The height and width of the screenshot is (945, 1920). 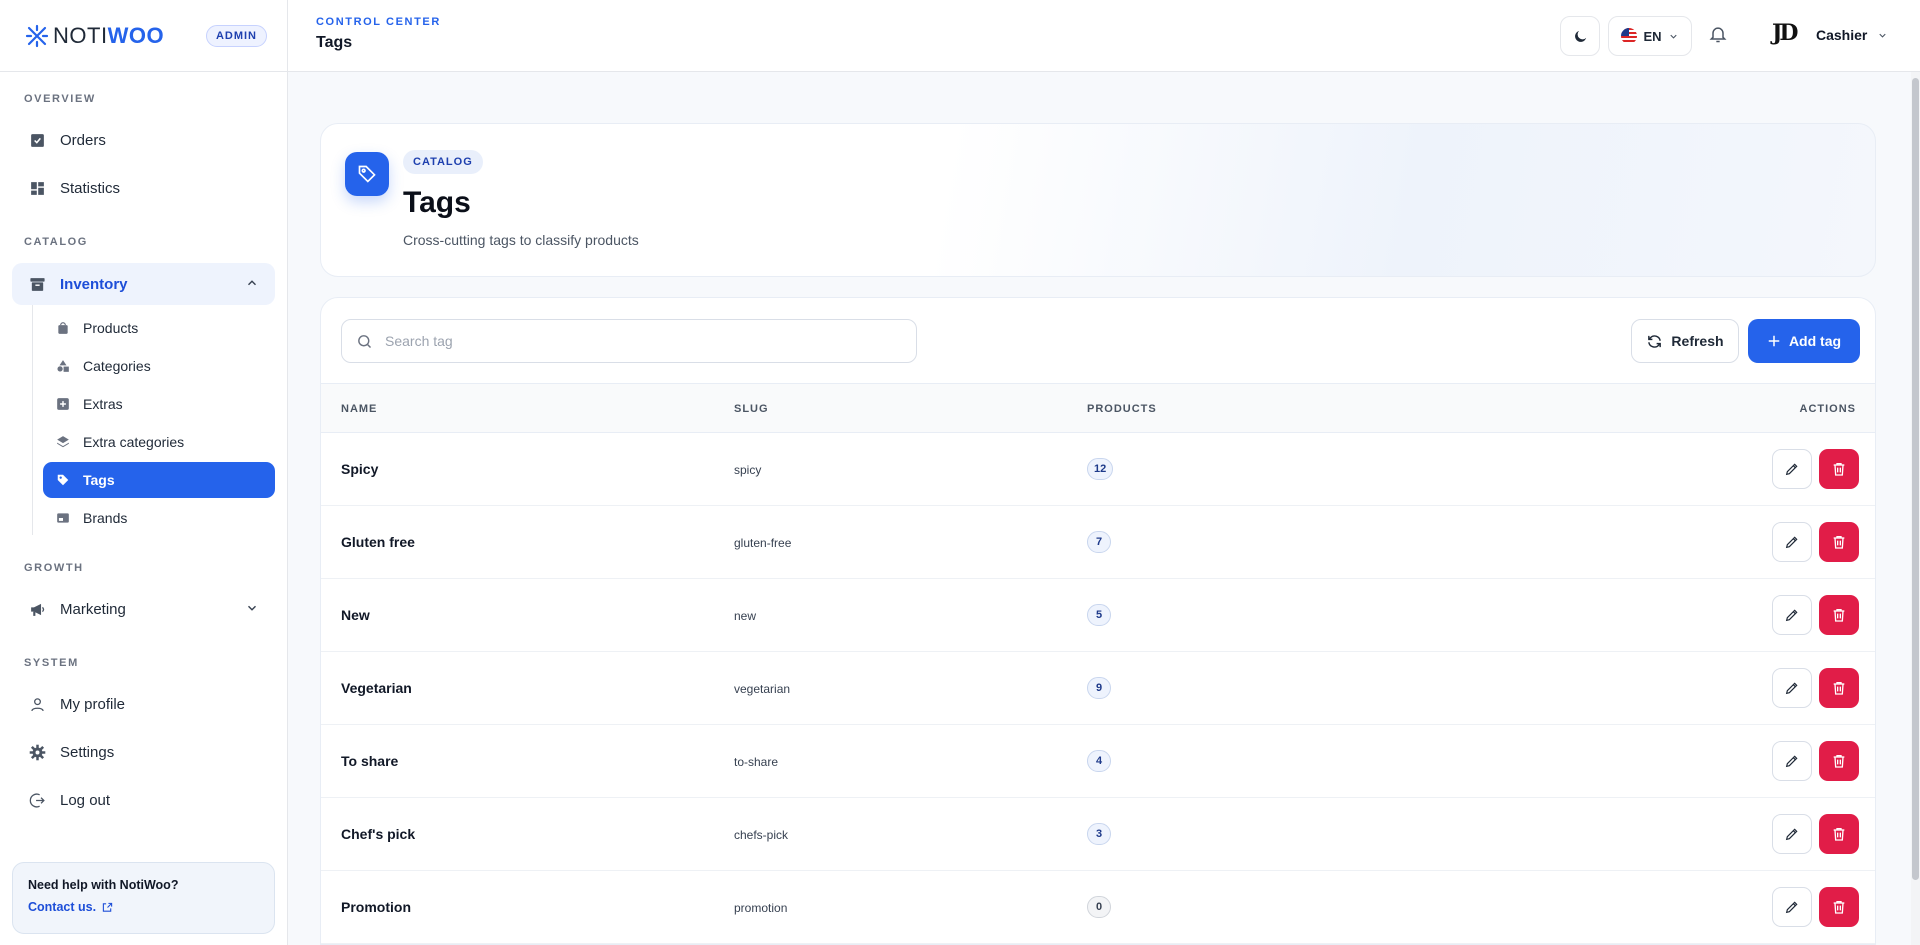 I want to click on plus-square-icon, so click(x=63, y=404).